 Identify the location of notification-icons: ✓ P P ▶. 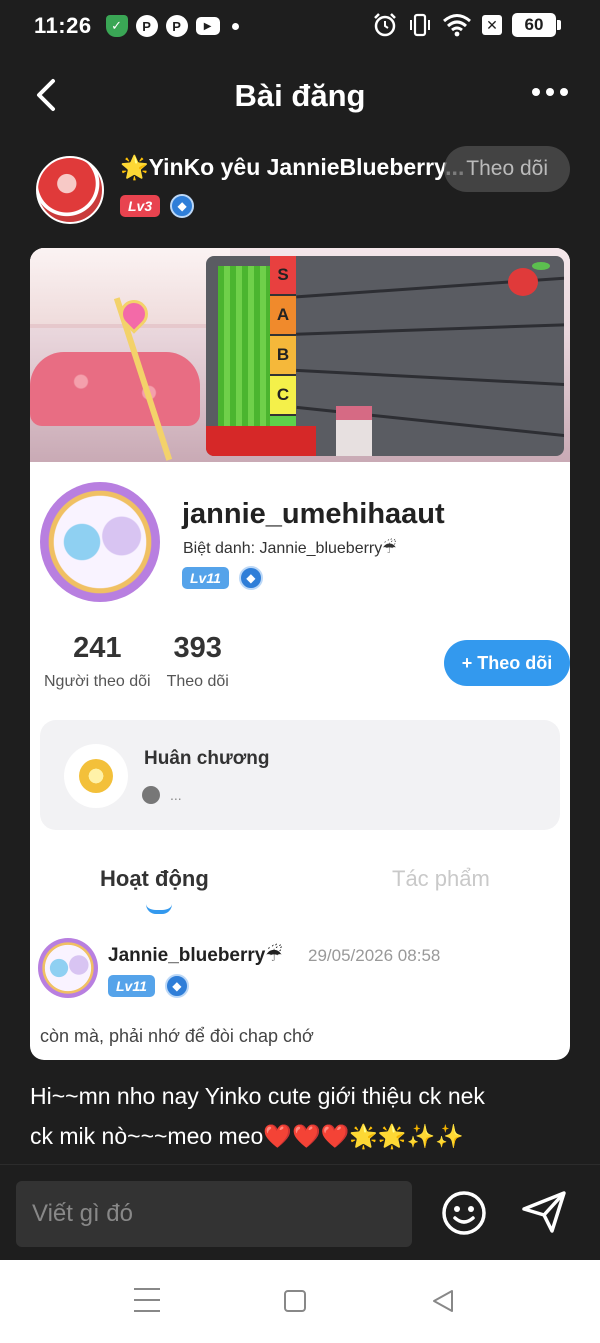
(172, 26).